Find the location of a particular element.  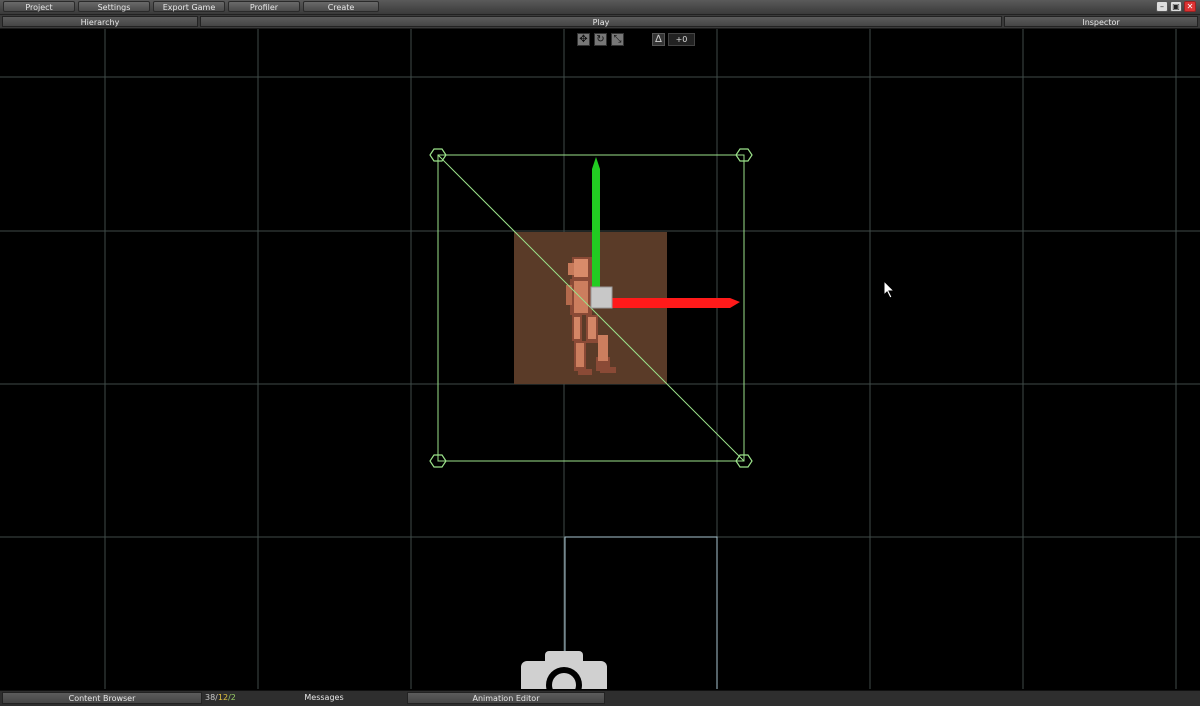

camera-icon is located at coordinates (564, 670).